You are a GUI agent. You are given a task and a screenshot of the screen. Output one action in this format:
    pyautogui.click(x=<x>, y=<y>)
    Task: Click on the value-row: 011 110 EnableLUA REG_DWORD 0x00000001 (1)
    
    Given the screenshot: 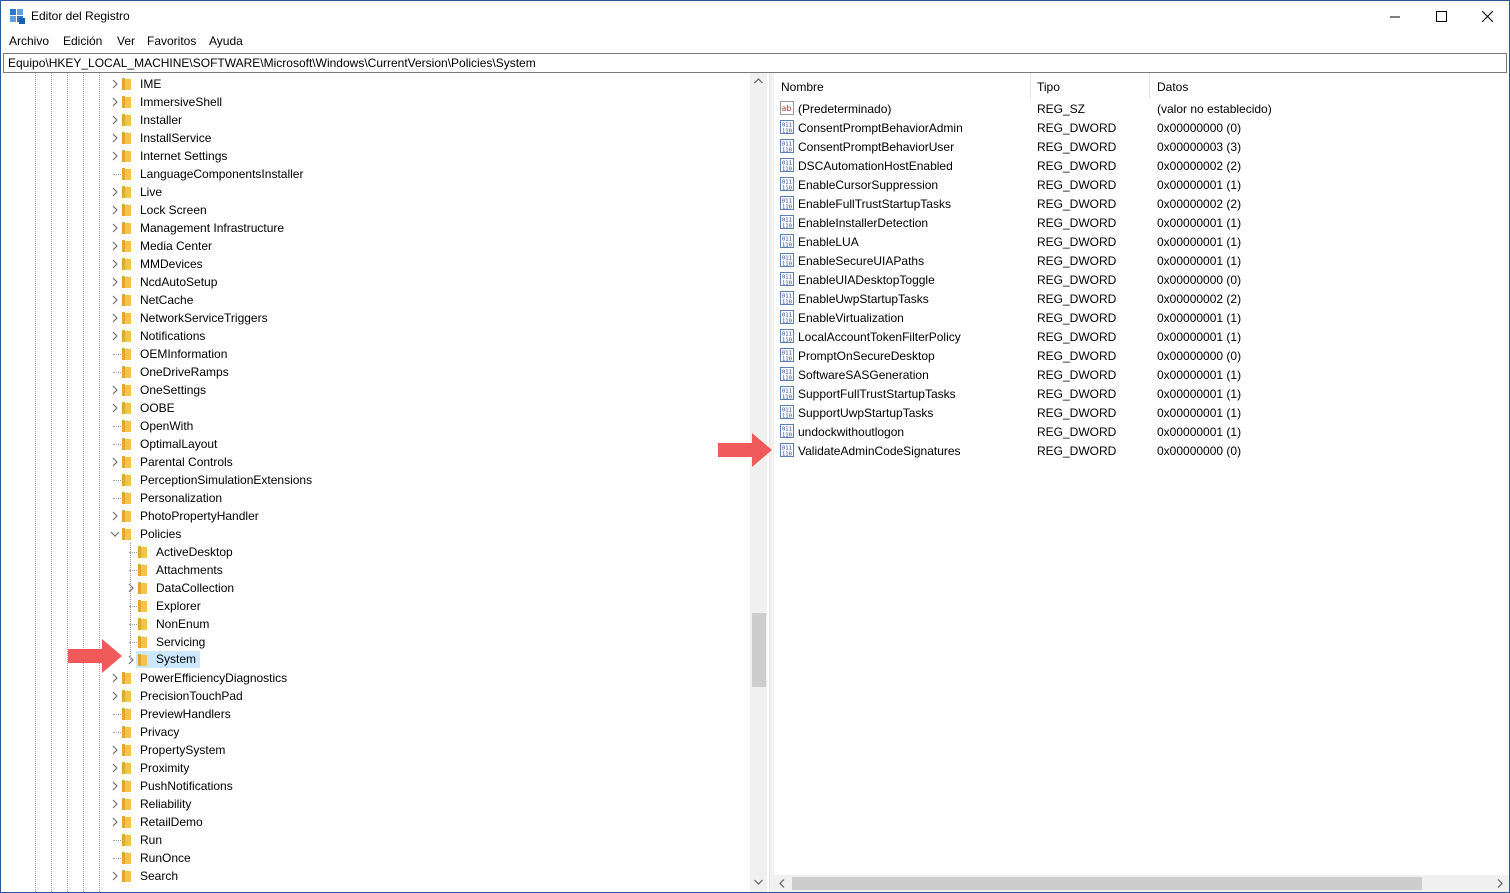 What is the action you would take?
    pyautogui.click(x=1141, y=241)
    